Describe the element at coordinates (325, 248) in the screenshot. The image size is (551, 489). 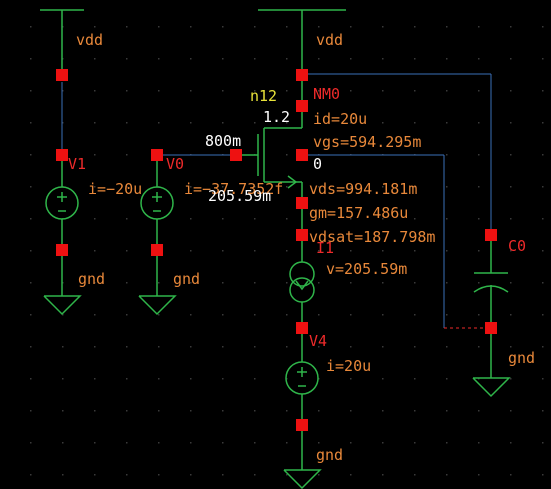
I see `i1-name: I1` at that location.